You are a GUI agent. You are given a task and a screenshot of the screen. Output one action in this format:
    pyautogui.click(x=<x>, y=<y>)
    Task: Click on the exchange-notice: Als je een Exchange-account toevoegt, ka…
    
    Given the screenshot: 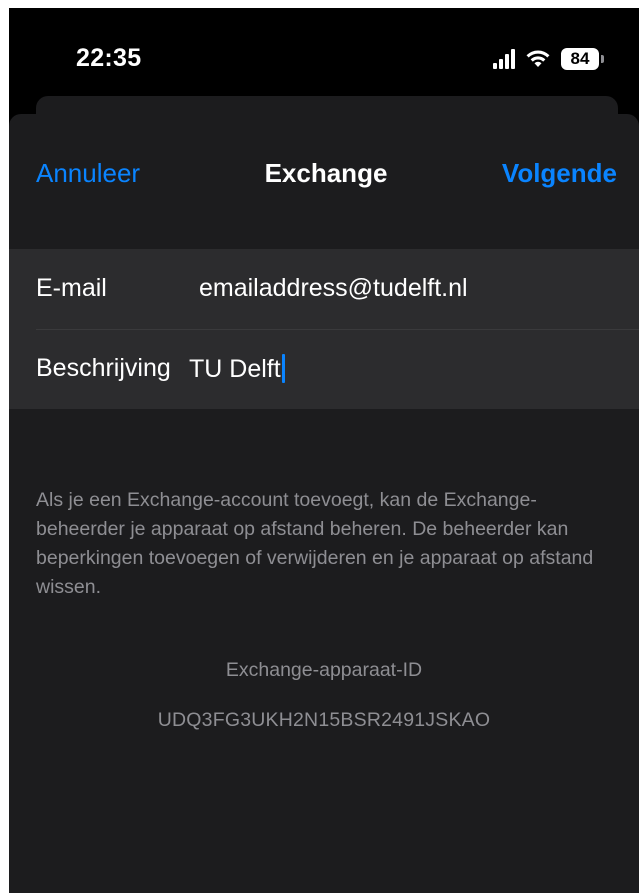 What is the action you would take?
    pyautogui.click(x=315, y=543)
    